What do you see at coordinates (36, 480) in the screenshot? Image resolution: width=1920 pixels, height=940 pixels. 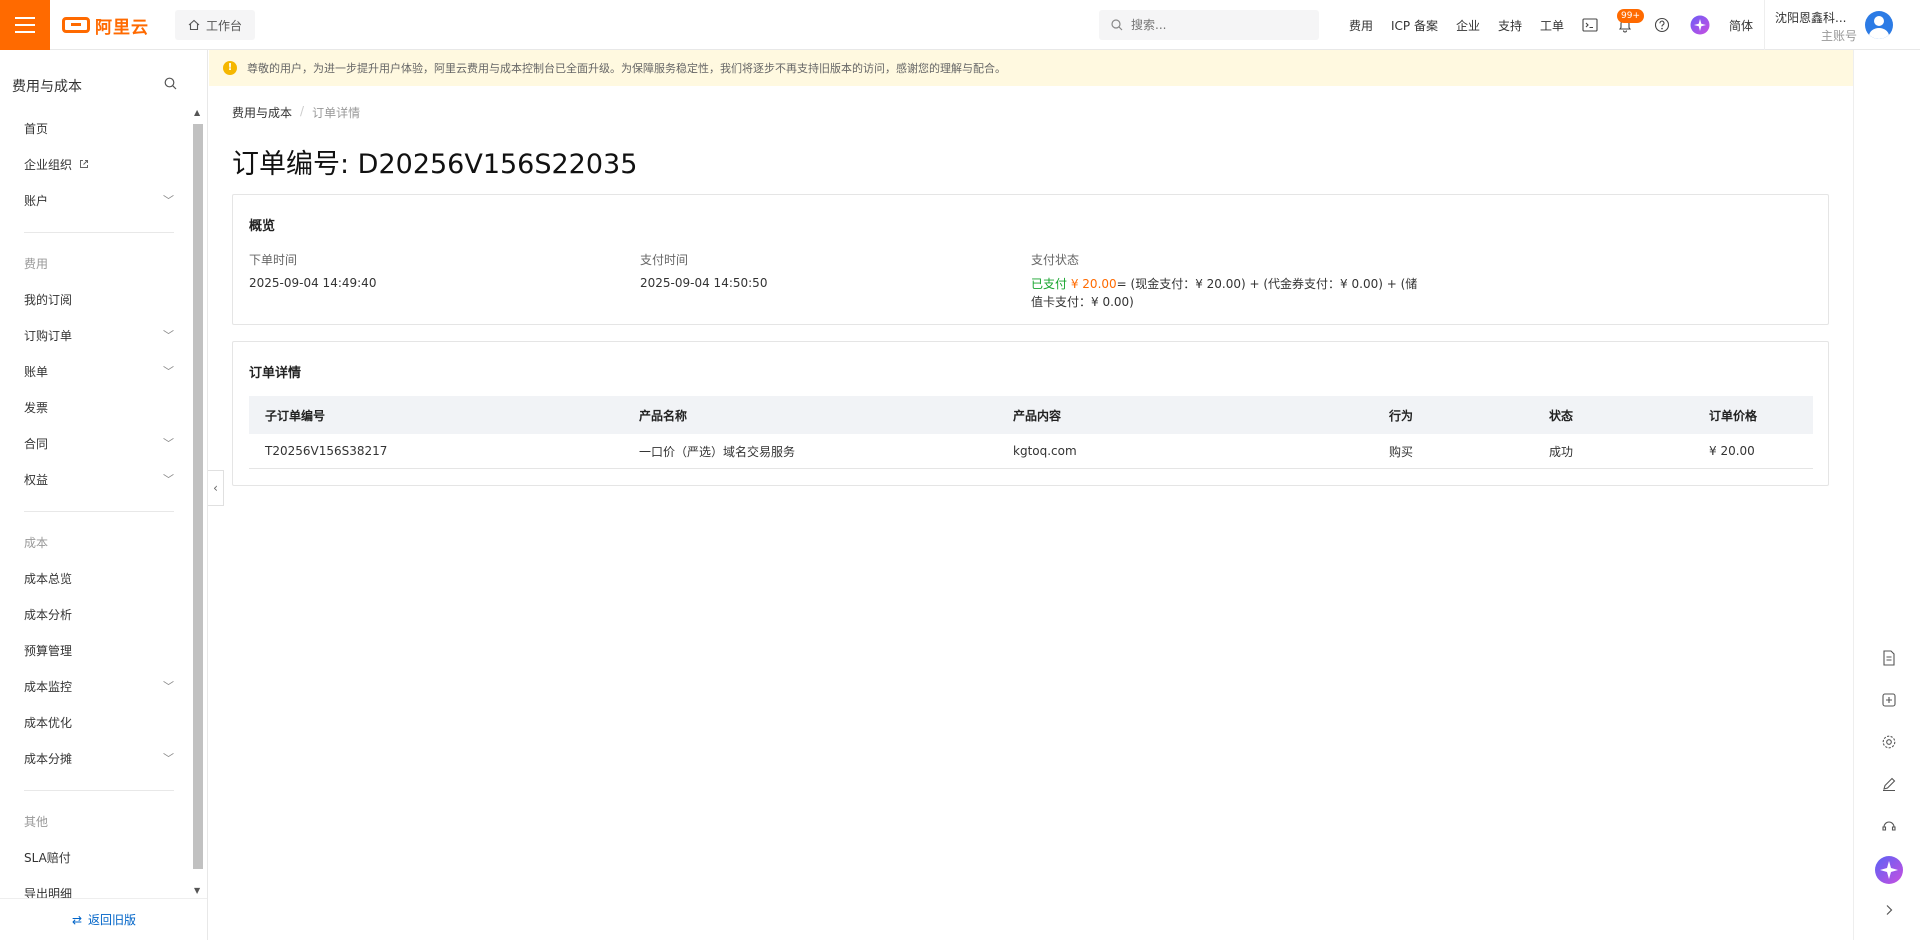 I see `sidebar-item-label: 权益` at bounding box center [36, 480].